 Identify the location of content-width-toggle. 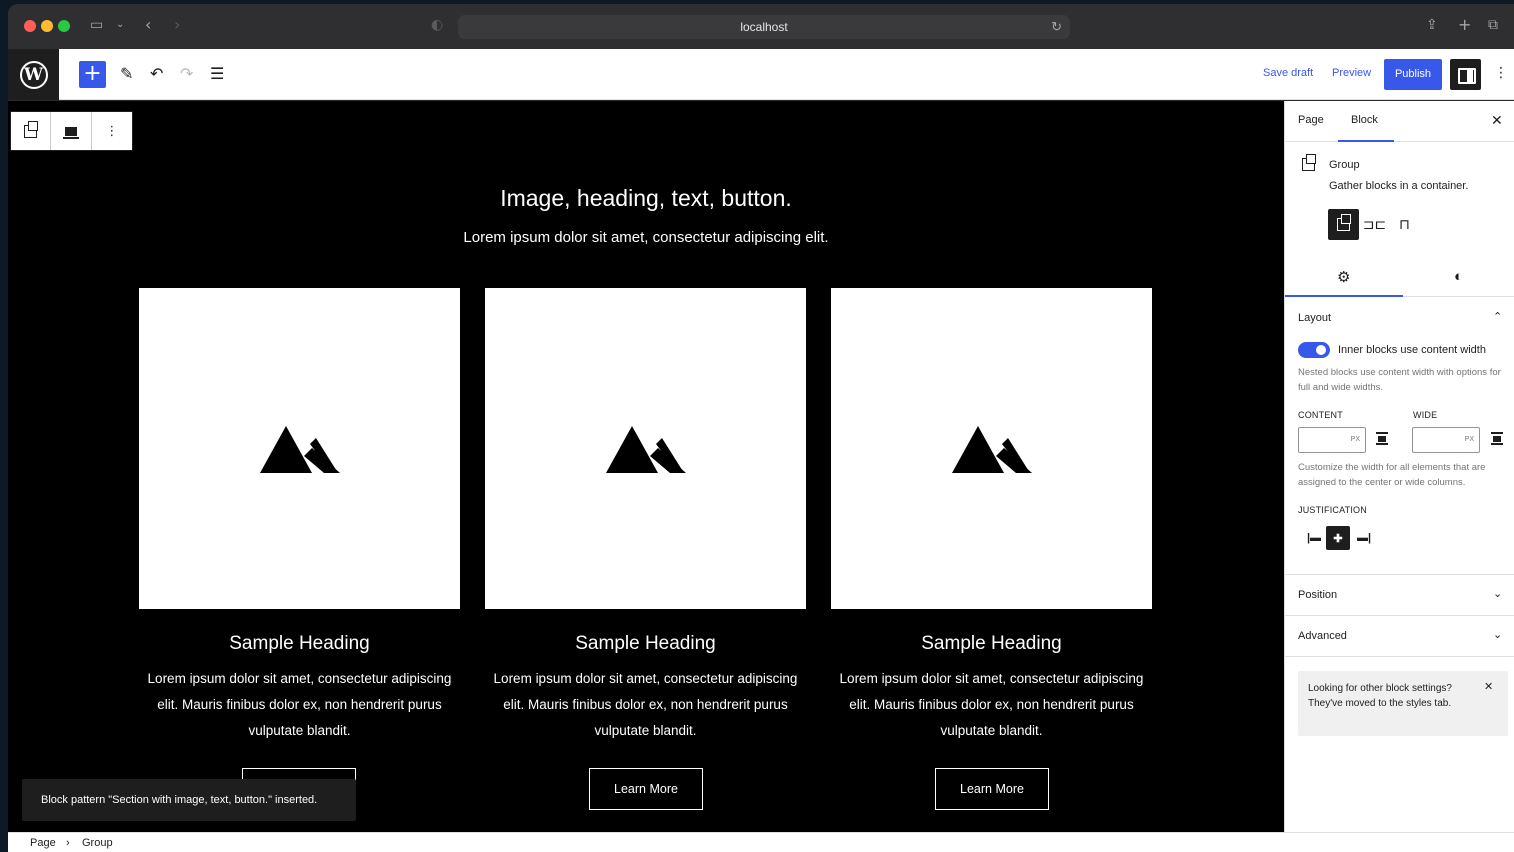
(1314, 350).